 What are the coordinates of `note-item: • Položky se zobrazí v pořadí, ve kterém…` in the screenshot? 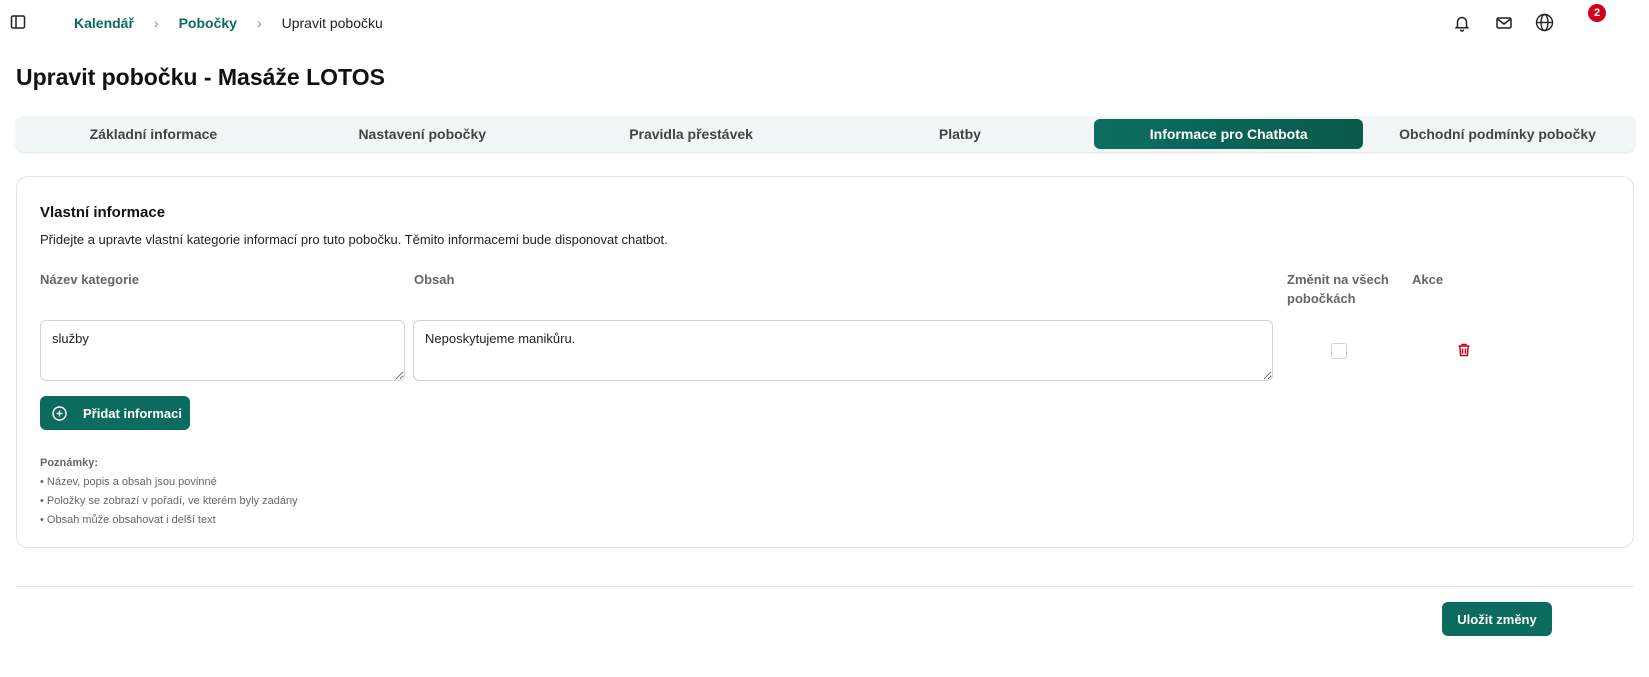 It's located at (169, 501).